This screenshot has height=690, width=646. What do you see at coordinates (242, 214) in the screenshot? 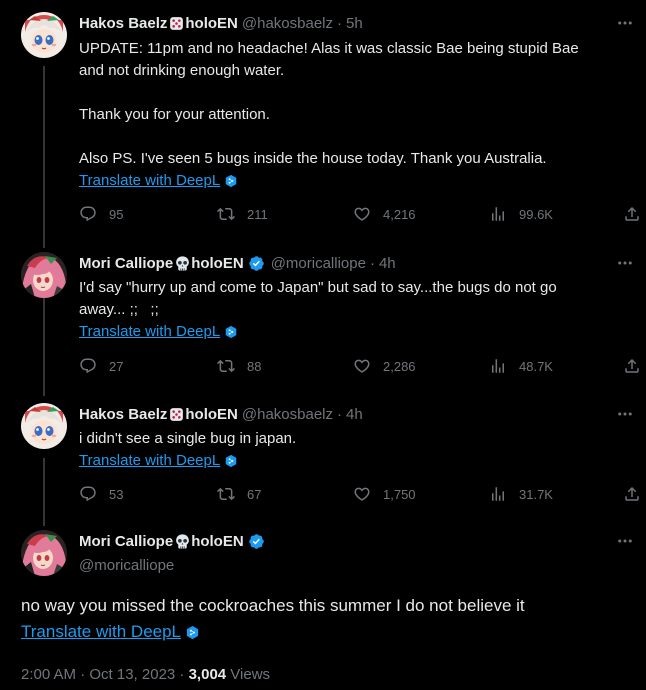
I see `retweet-button: 211` at bounding box center [242, 214].